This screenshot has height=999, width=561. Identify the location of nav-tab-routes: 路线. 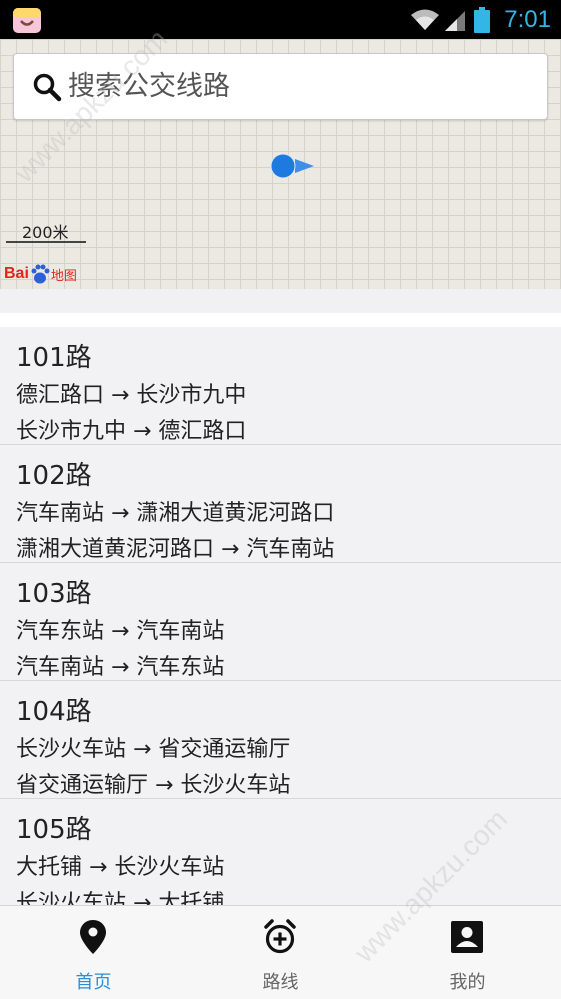
(280, 952).